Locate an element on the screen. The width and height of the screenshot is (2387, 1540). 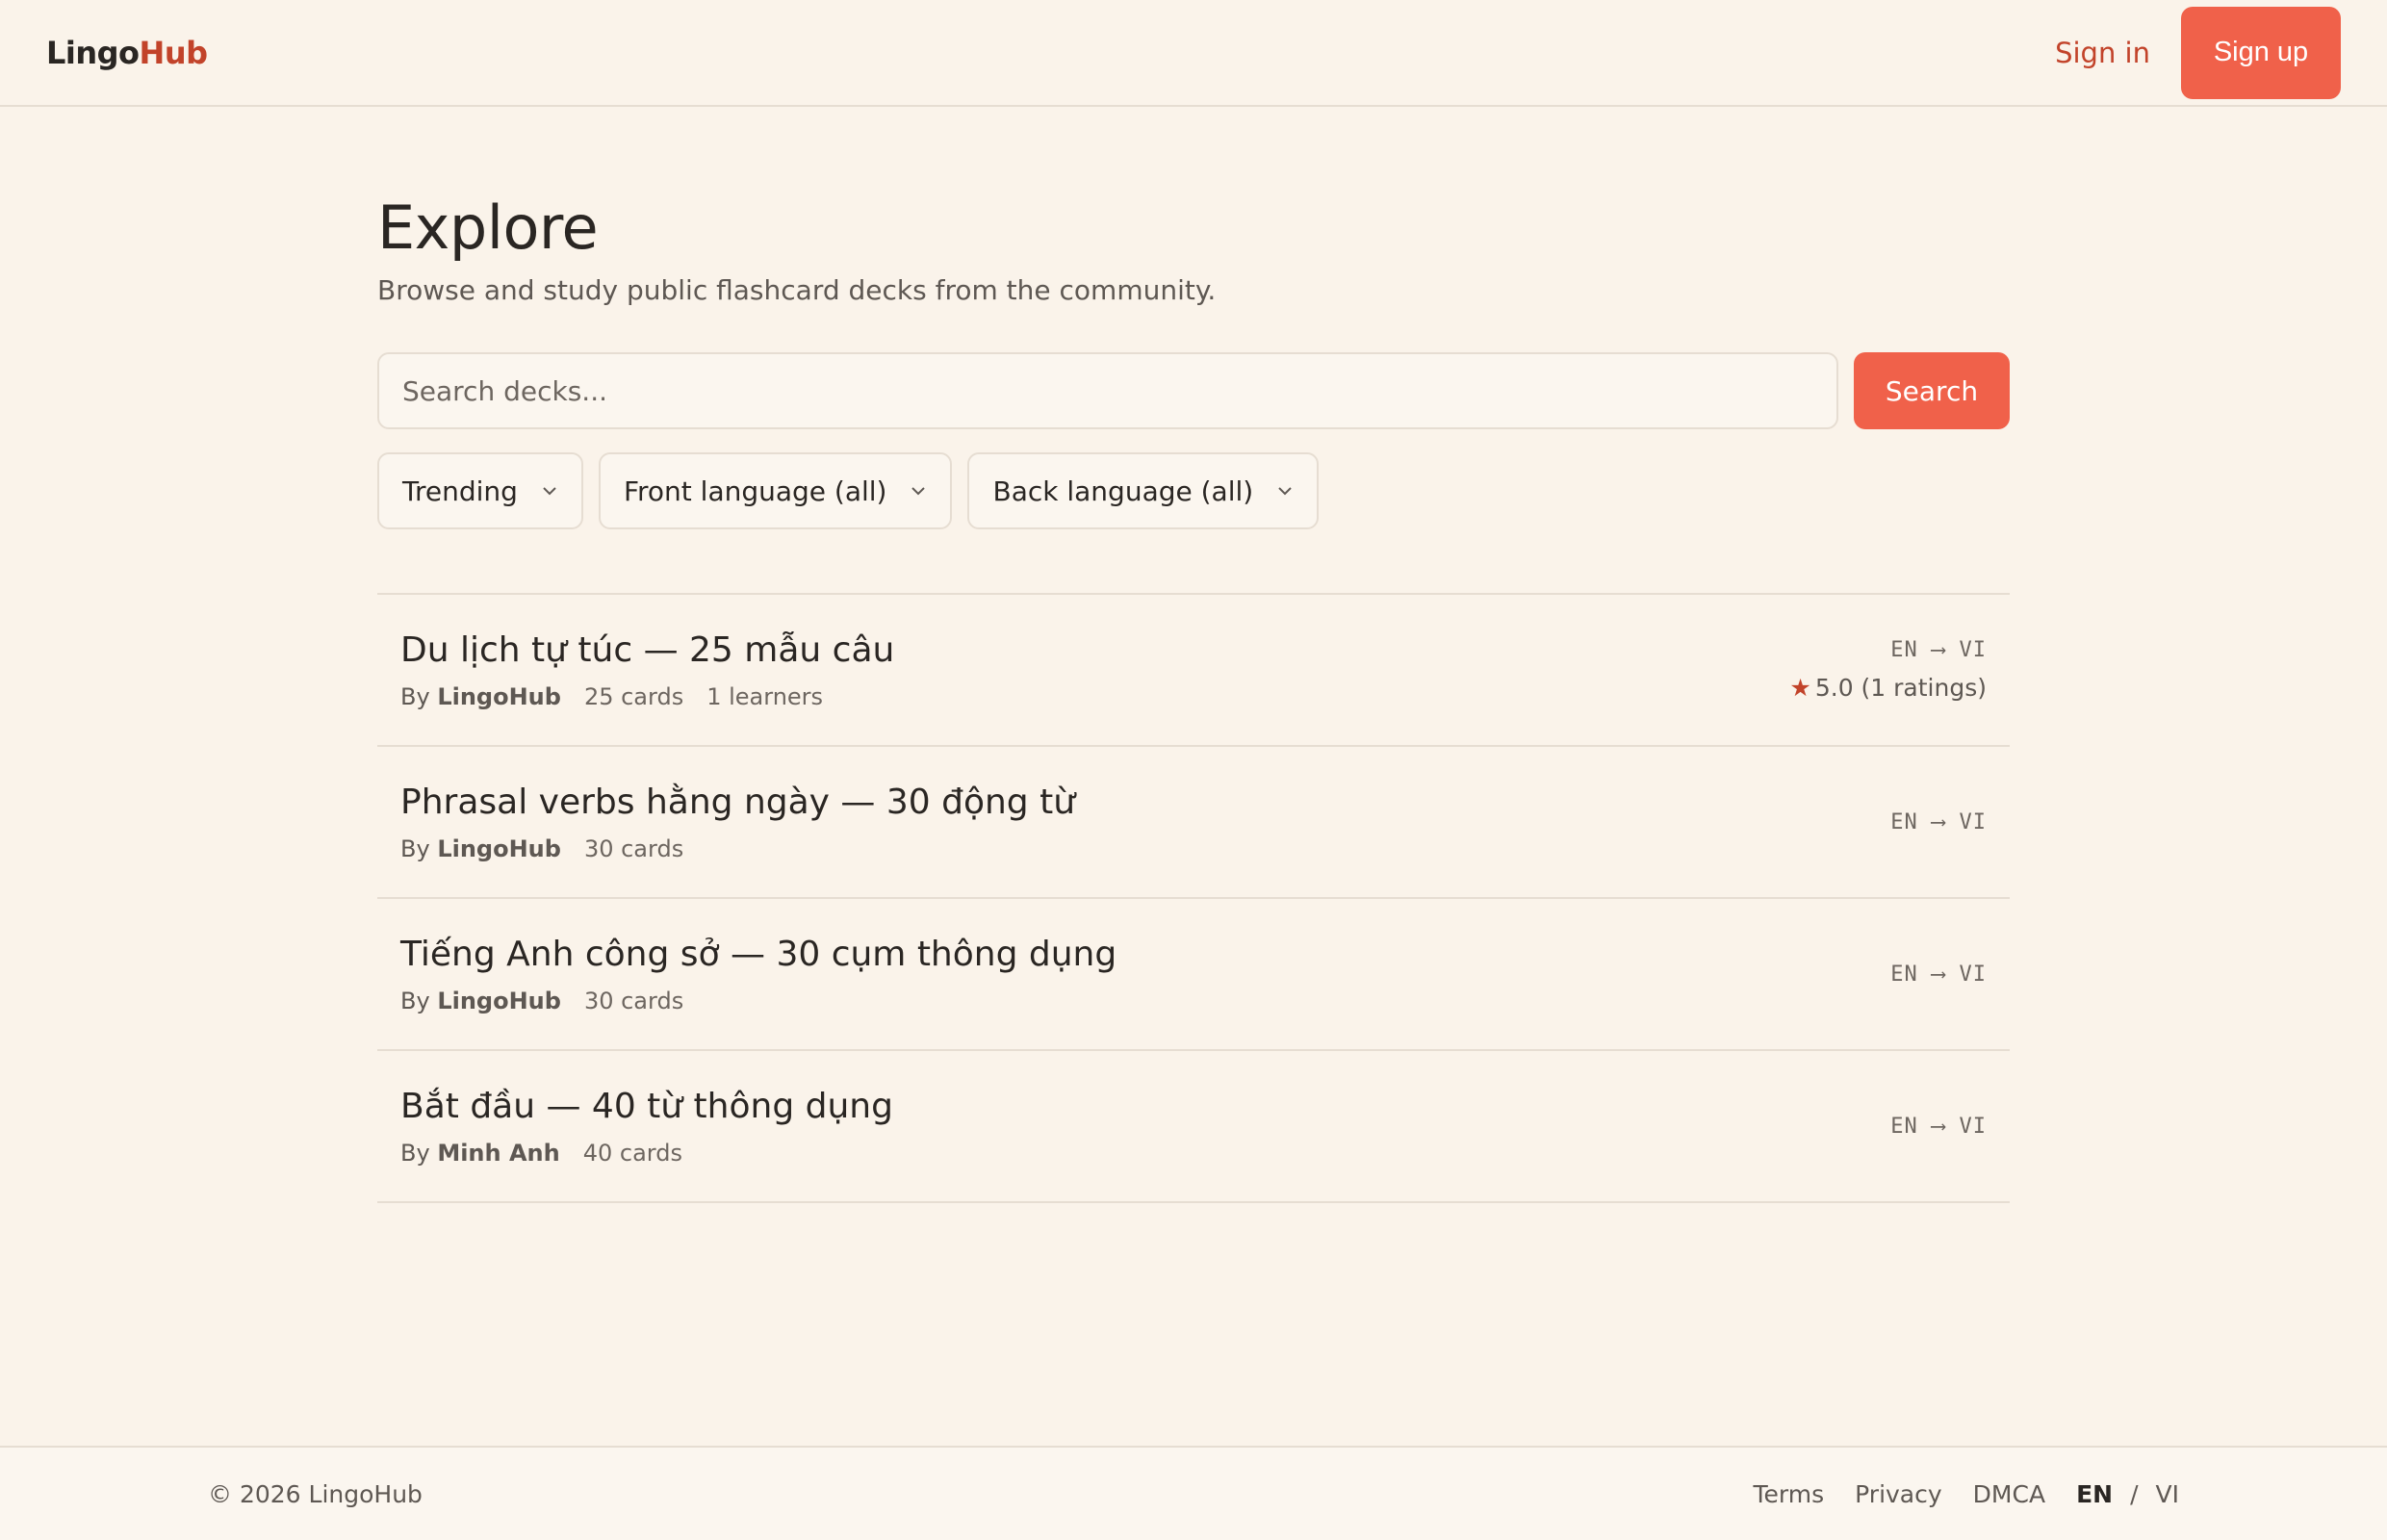
deck-author: By Minh Anh is located at coordinates (480, 1153).